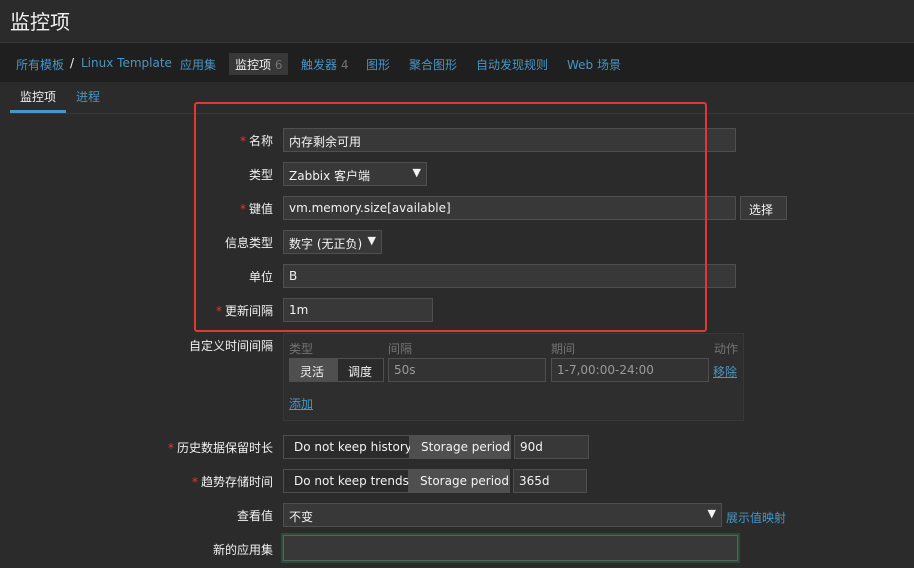 Image resolution: width=914 pixels, height=568 pixels. I want to click on nav-triggers-link: 触发器 4, so click(324, 64).